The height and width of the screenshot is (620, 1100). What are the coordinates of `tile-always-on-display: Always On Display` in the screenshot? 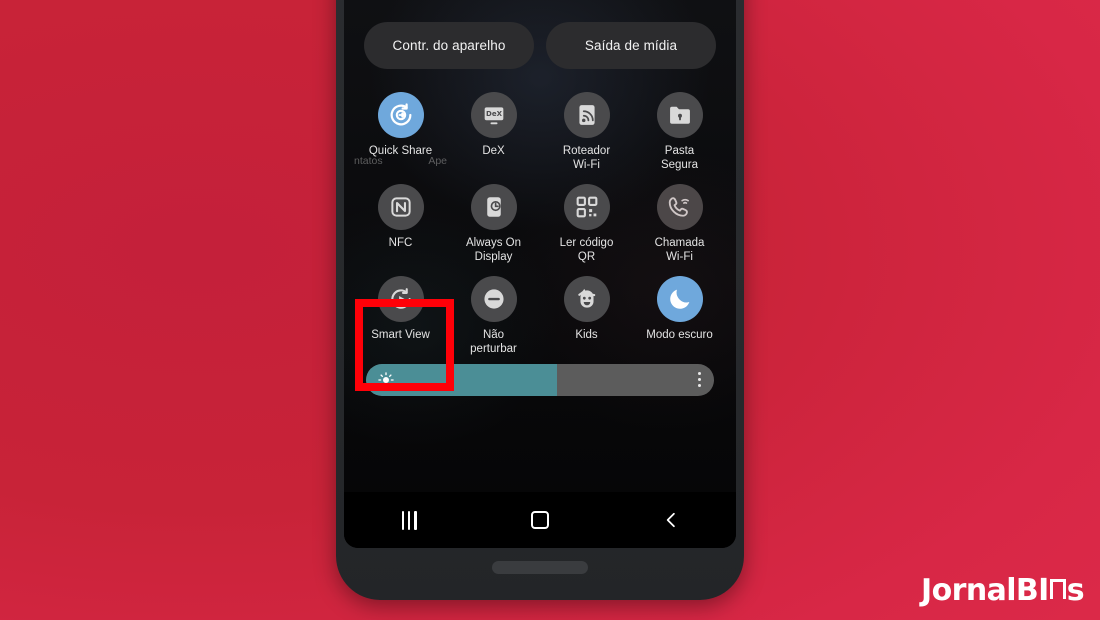 It's located at (493, 224).